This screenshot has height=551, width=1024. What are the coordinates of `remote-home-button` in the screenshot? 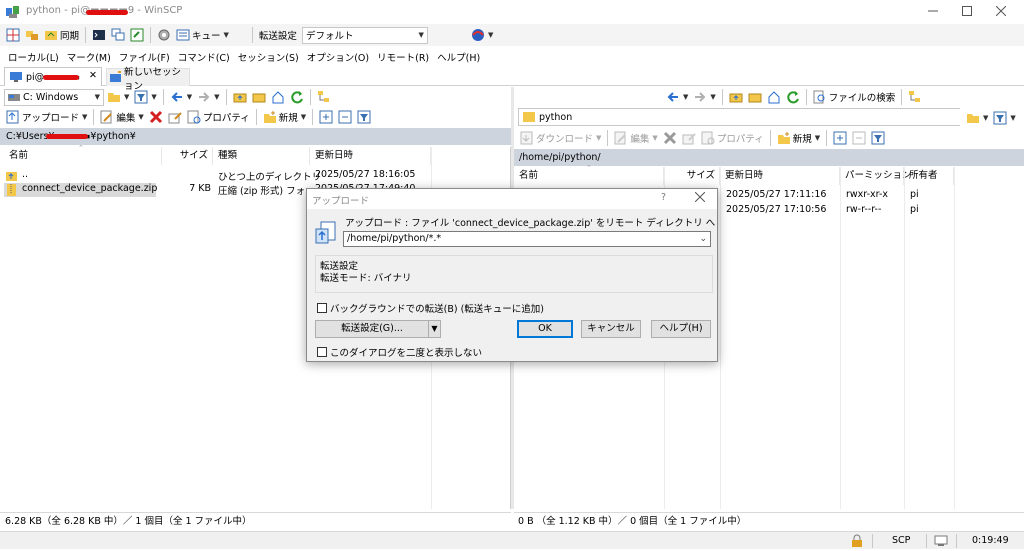 It's located at (774, 97).